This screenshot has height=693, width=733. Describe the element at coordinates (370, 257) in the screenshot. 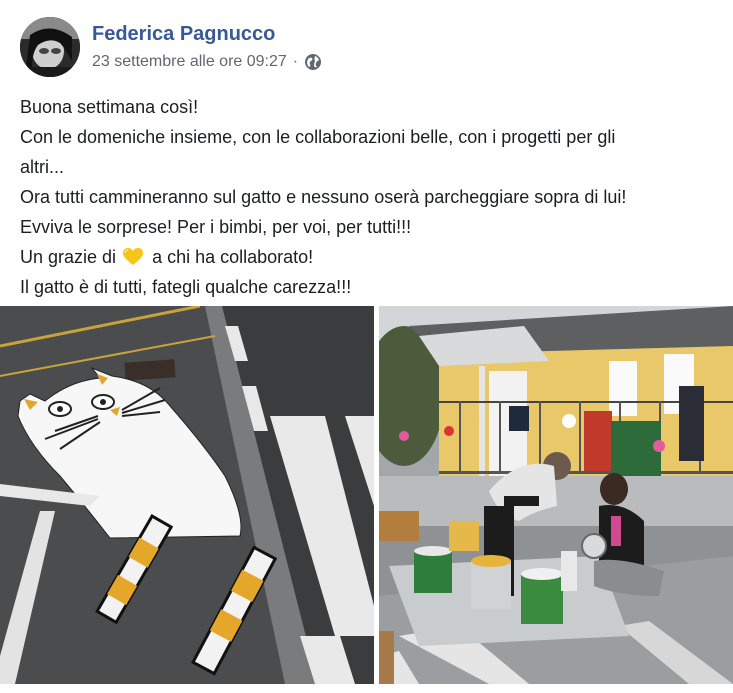

I see `thanks-line: Un grazie di a chi ha collaborato!` at that location.